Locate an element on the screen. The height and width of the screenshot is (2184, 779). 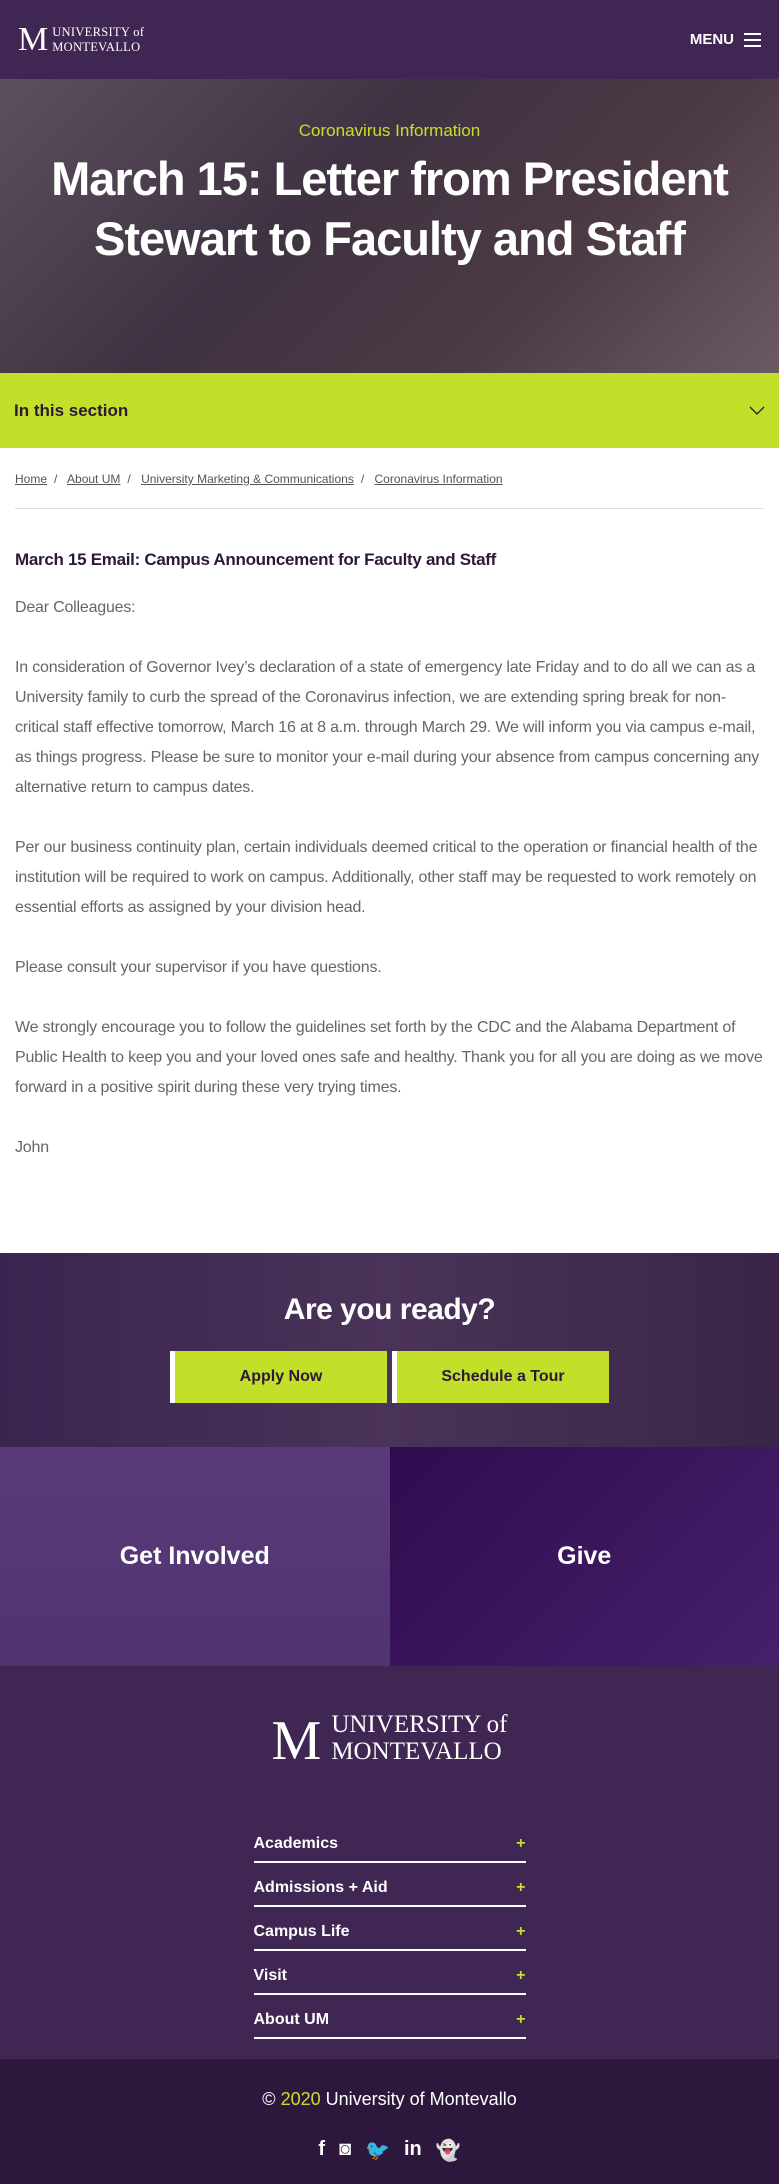
hero-subtitle: Coronavirus Information is located at coordinates (389, 131).